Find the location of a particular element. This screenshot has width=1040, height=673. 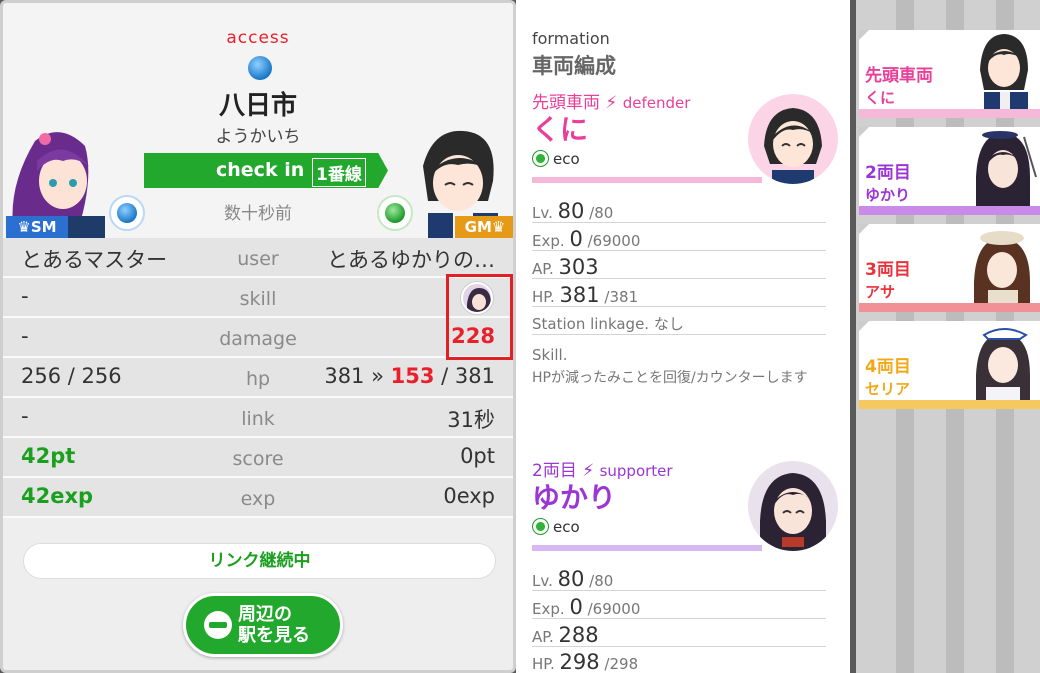

car-2-color-bar is located at coordinates (647, 548).